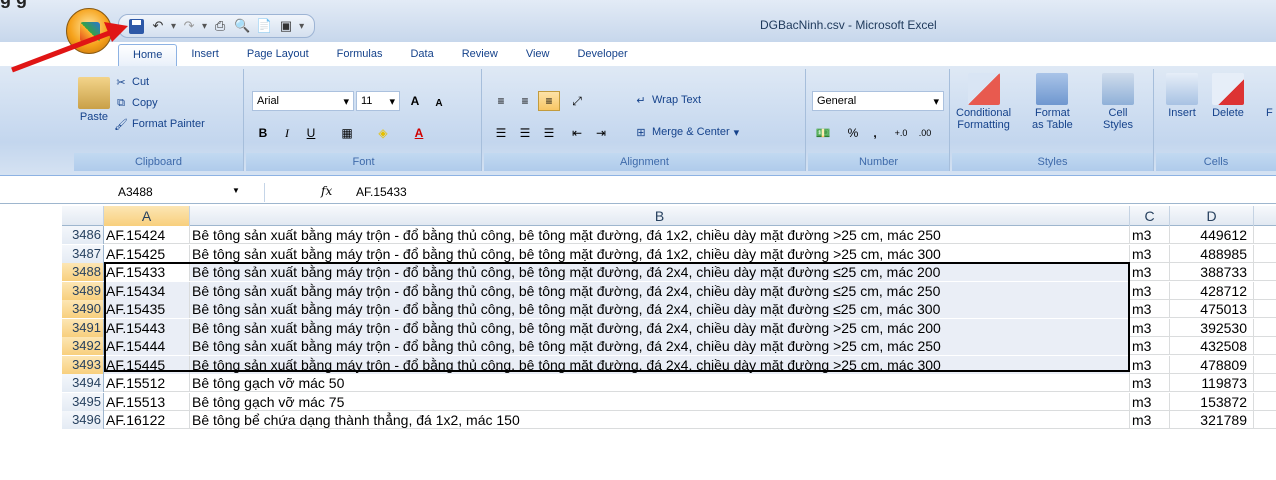  Describe the element at coordinates (1212, 235) in the screenshot. I see `cell-price: 449612` at that location.